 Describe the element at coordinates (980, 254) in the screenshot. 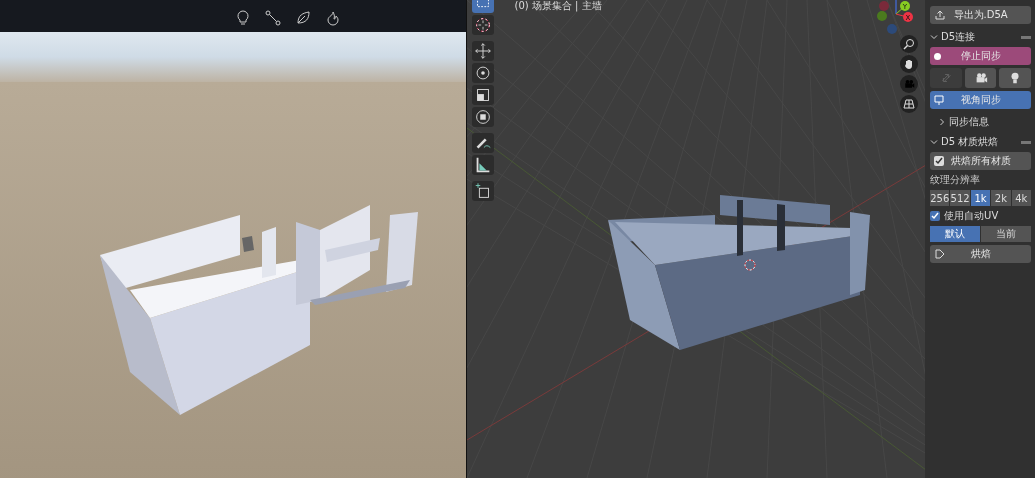

I see `bake-button: 烘焙` at that location.